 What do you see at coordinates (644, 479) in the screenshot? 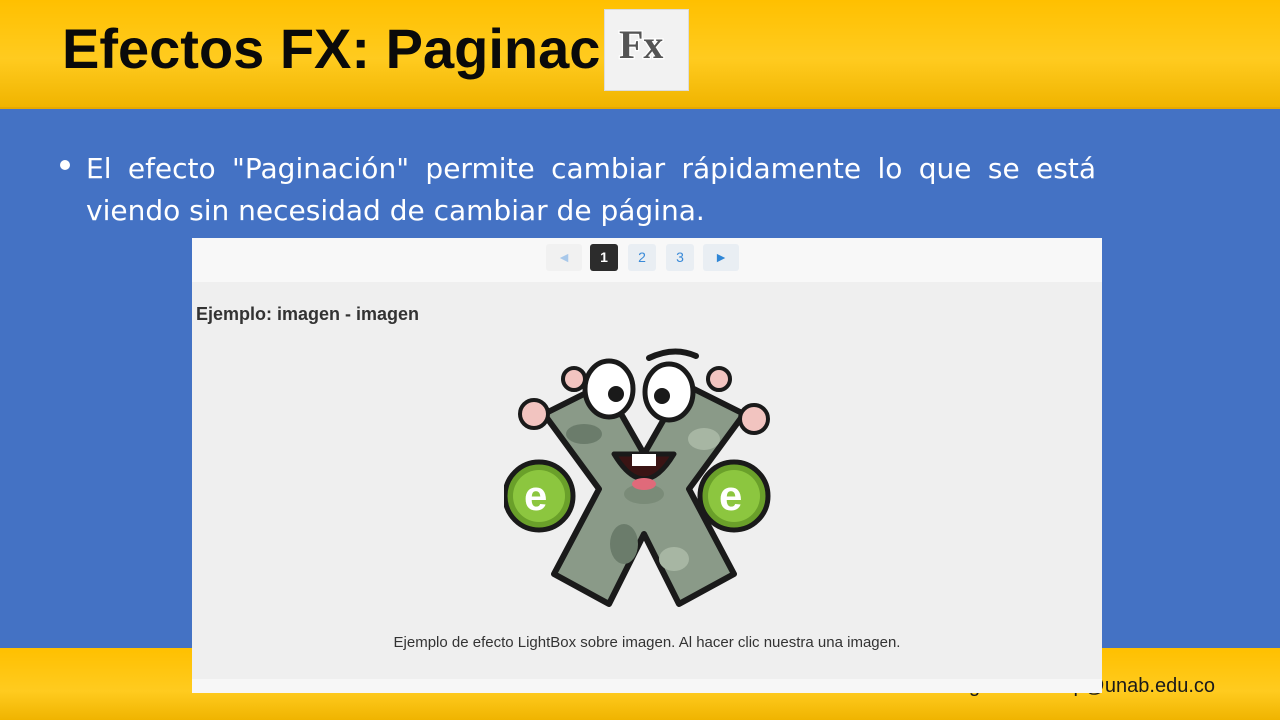
I see `exe-mascot-image: e e` at bounding box center [644, 479].